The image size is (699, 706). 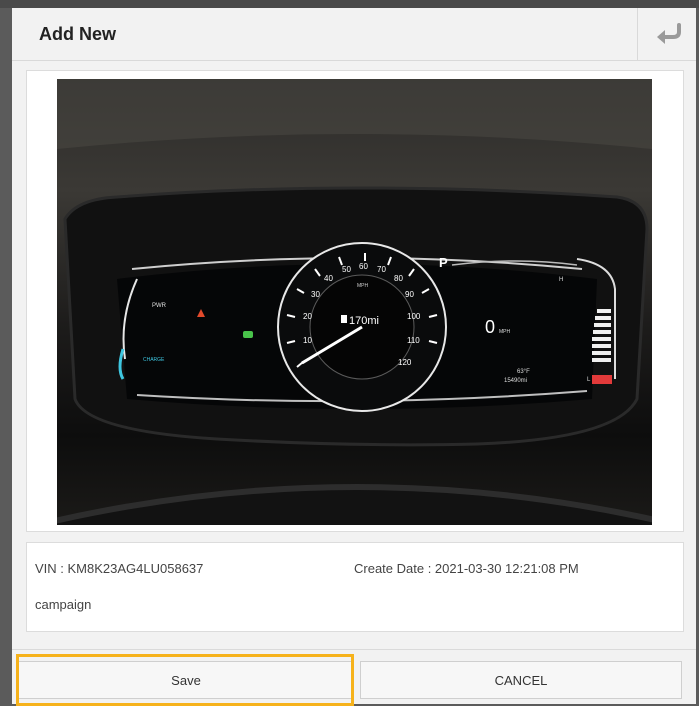 I want to click on speed-tick-10: 10, so click(x=307, y=340).